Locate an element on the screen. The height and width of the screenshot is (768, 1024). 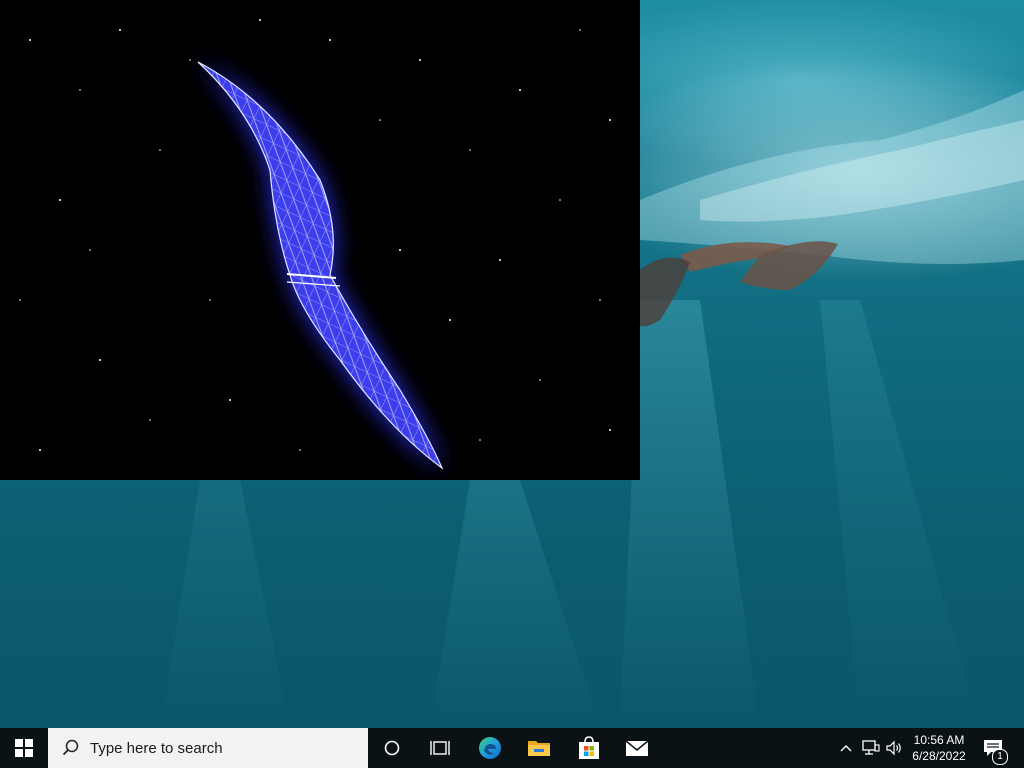
volume-button is located at coordinates (895, 748).